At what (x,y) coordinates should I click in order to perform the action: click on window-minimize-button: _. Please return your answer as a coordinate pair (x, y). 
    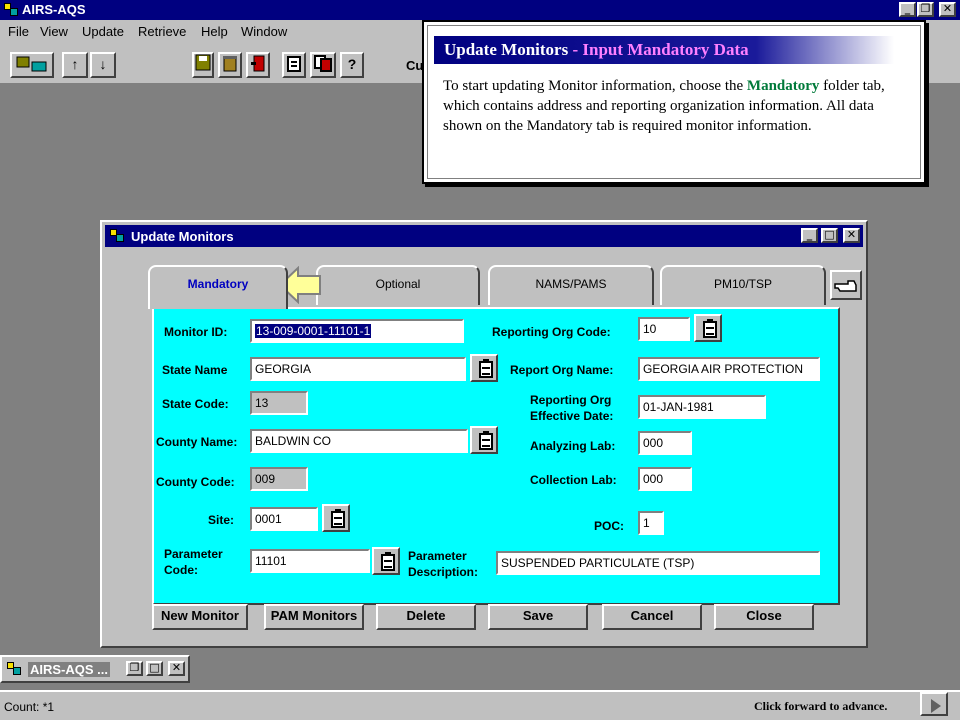
    Looking at the image, I should click on (809, 235).